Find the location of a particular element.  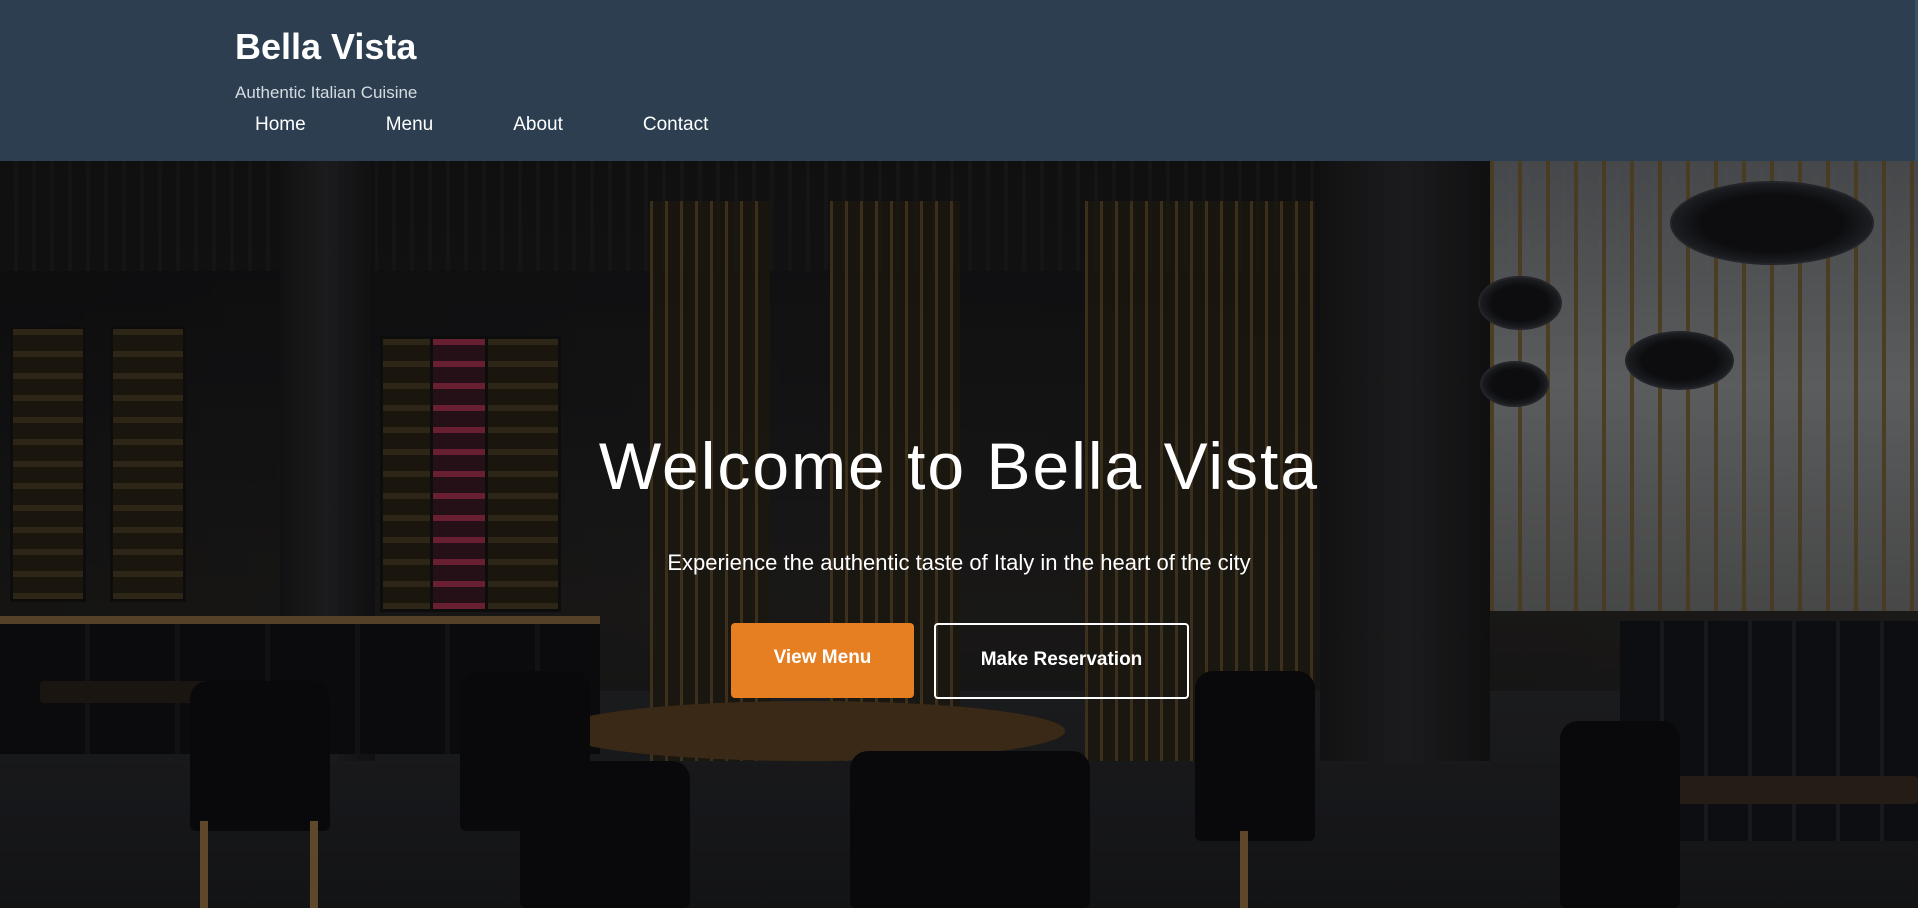

main-nav: Home Menu About Contact is located at coordinates (501, 125).